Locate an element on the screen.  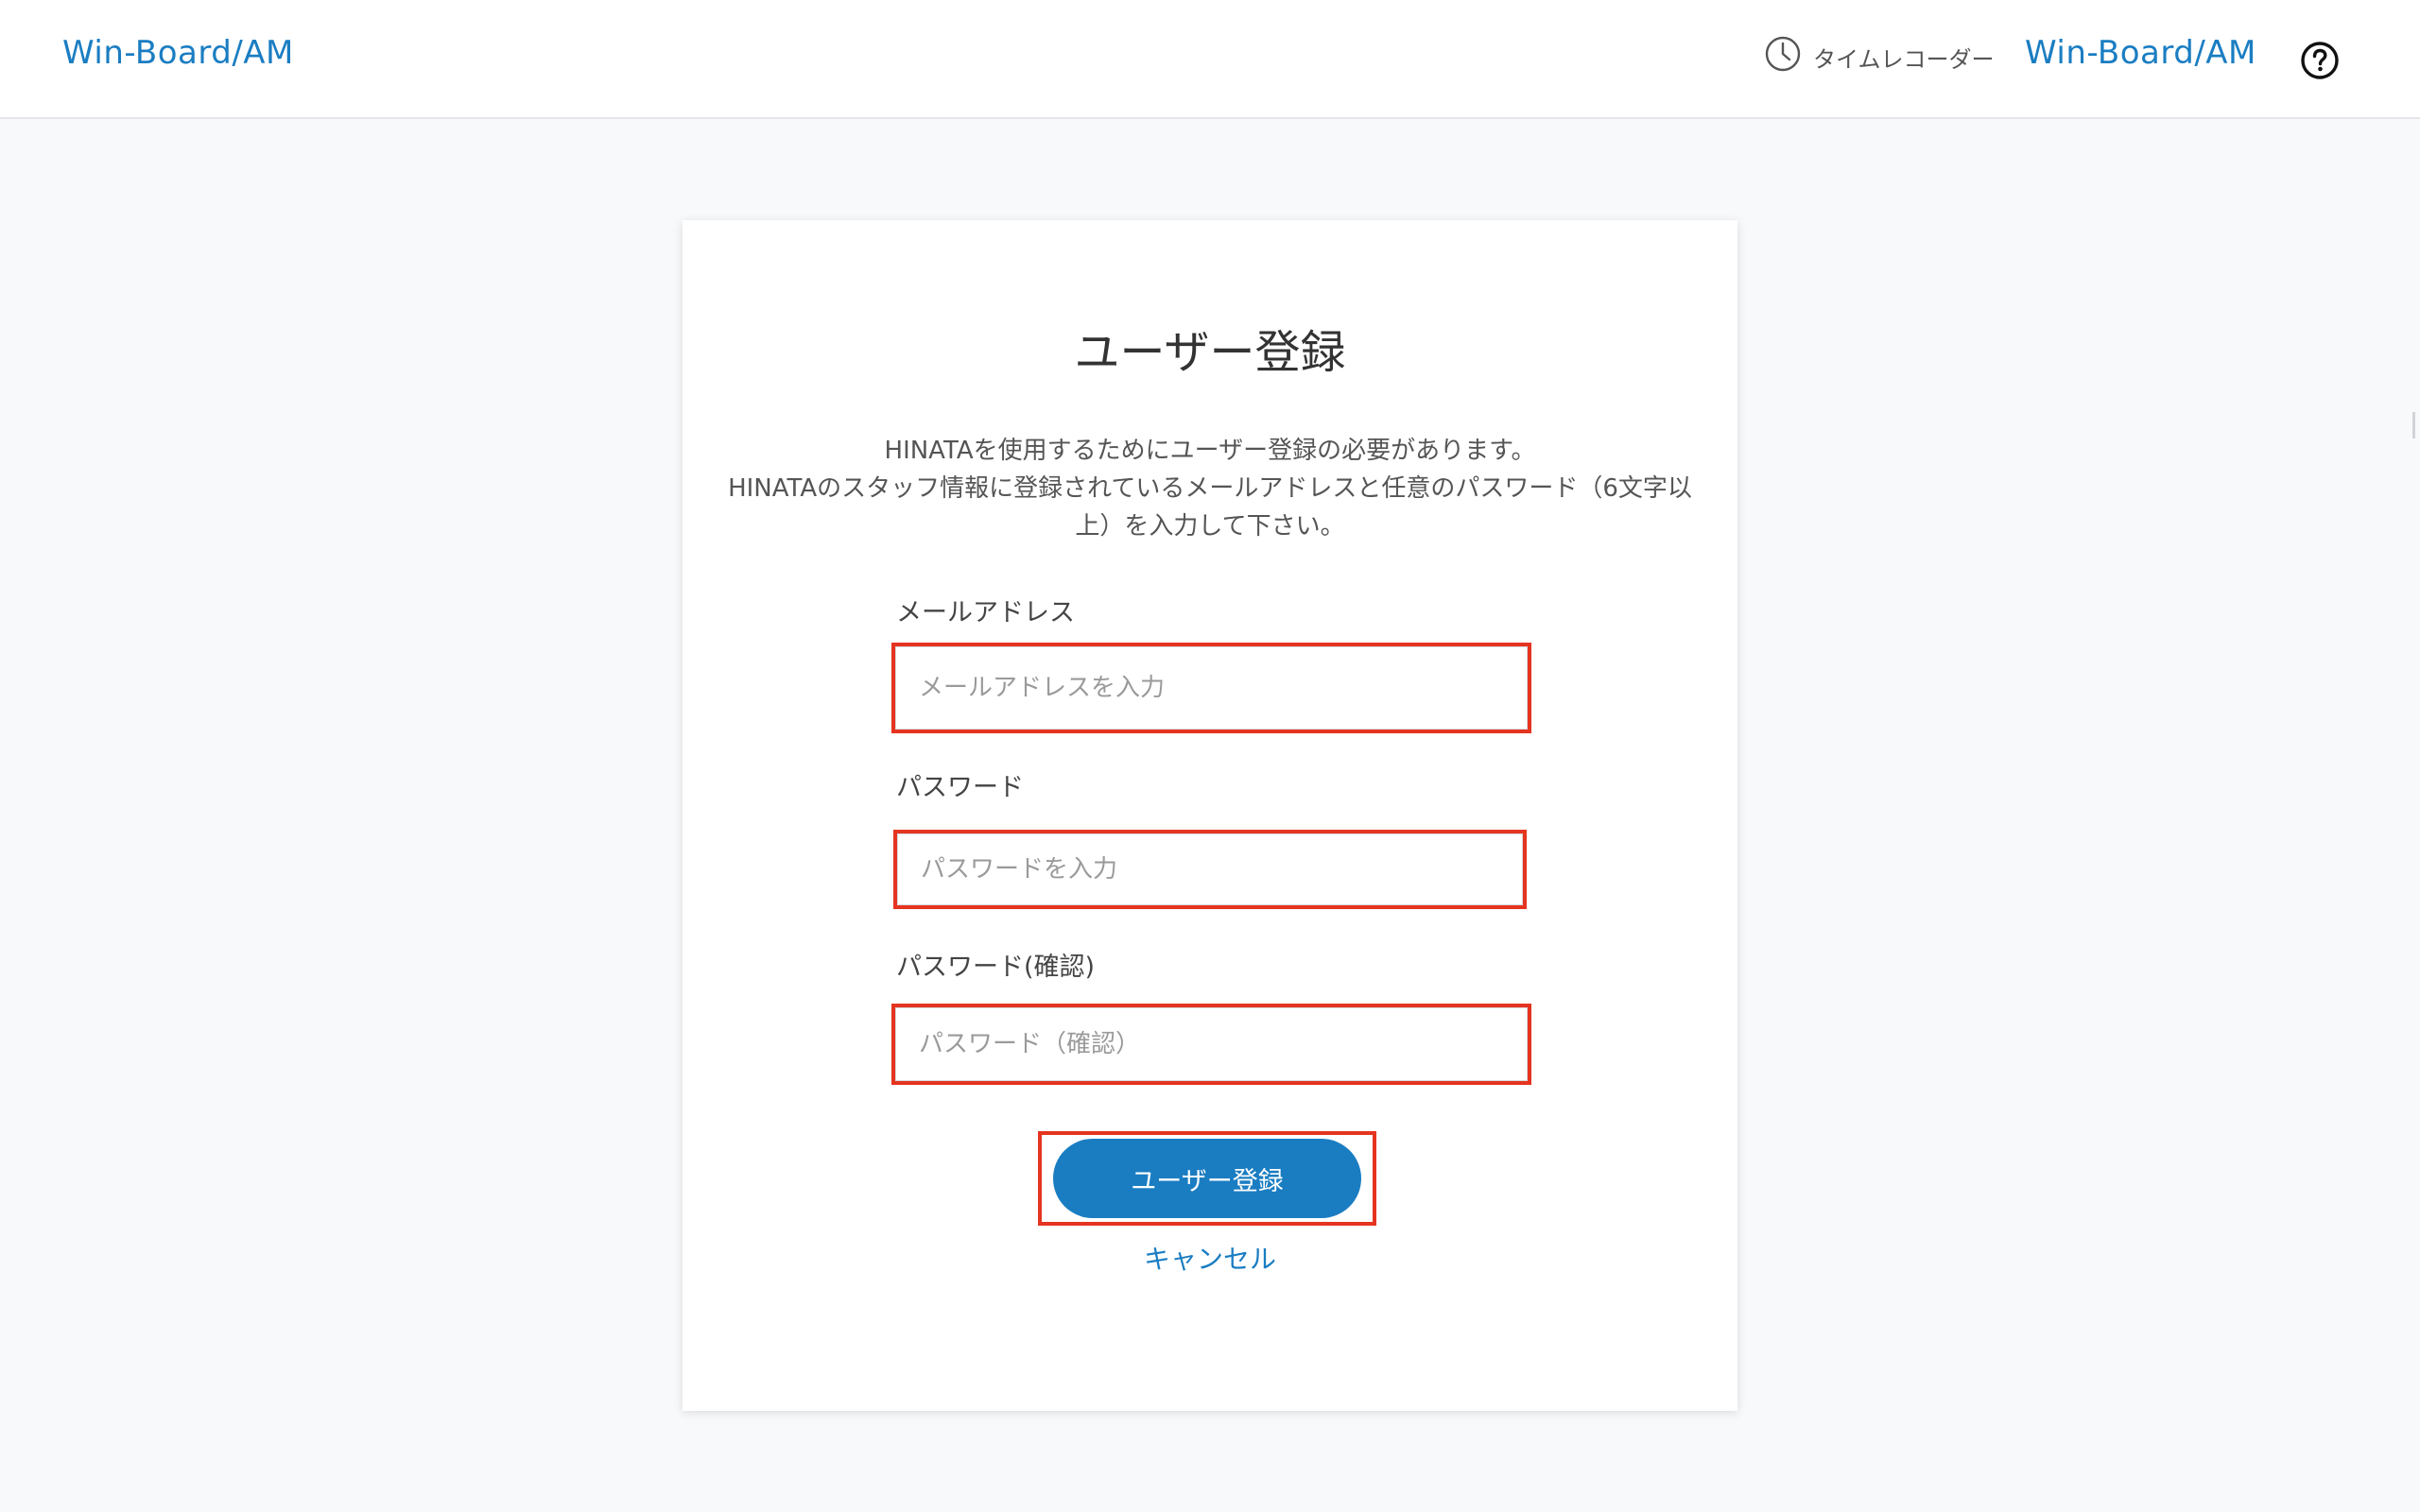
brand-logo-left: Win-Board/AM is located at coordinates (178, 53).